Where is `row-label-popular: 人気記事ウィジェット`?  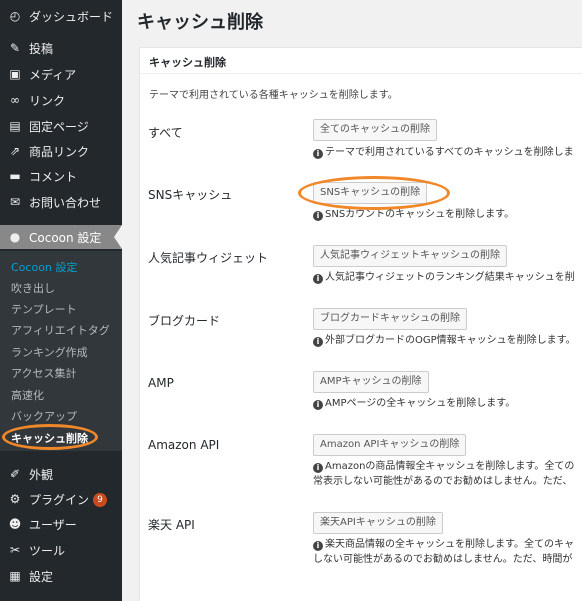 row-label-popular: 人気記事ウィジェット is located at coordinates (208, 258).